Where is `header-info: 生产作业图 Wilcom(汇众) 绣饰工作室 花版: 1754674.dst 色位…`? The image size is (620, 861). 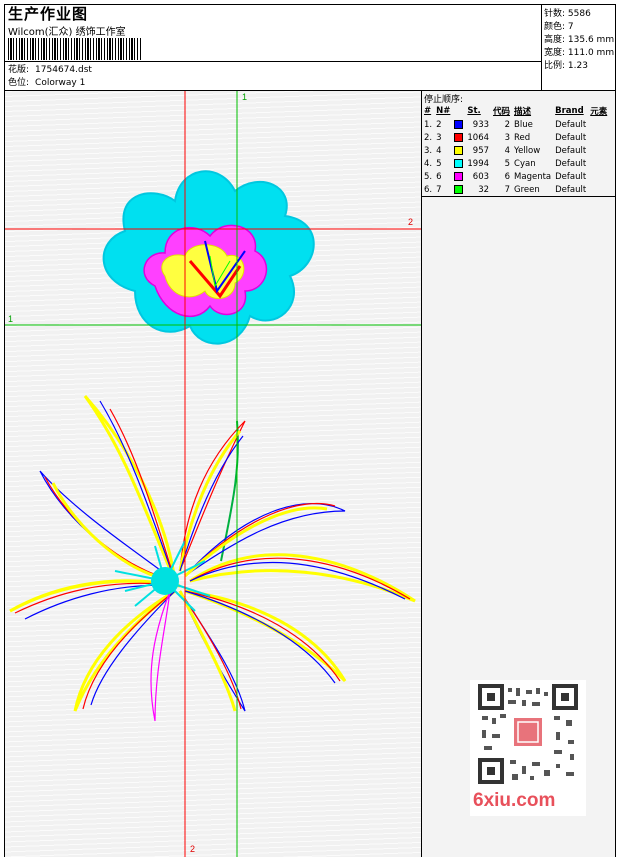 header-info: 生产作业图 Wilcom(汇众) 绣饰工作室 花版: 1754674.dst 色位… is located at coordinates (273, 47).